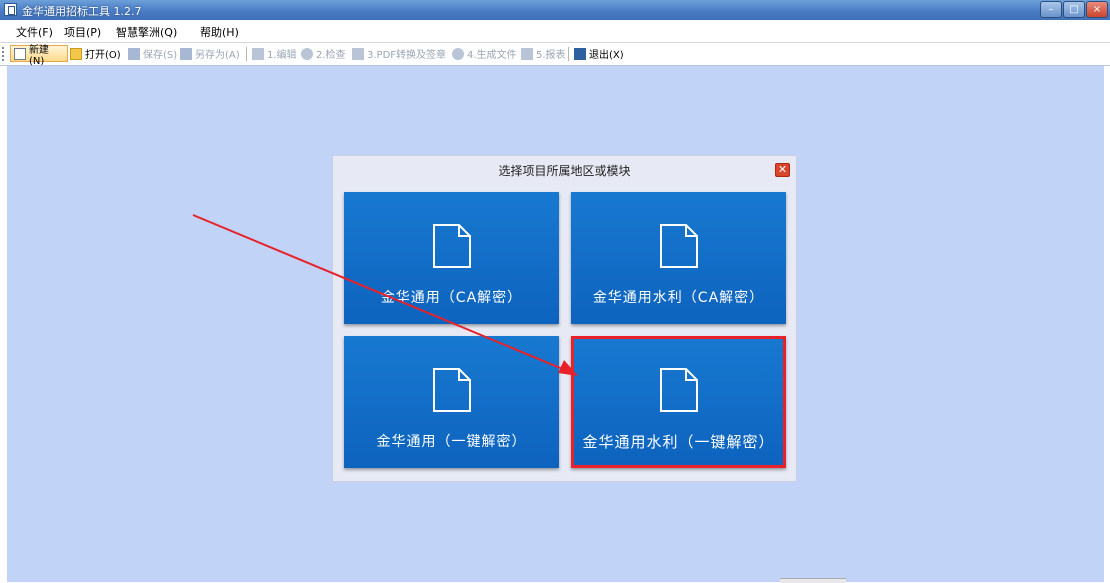 Image resolution: width=1110 pixels, height=583 pixels. I want to click on check-icon, so click(307, 53).